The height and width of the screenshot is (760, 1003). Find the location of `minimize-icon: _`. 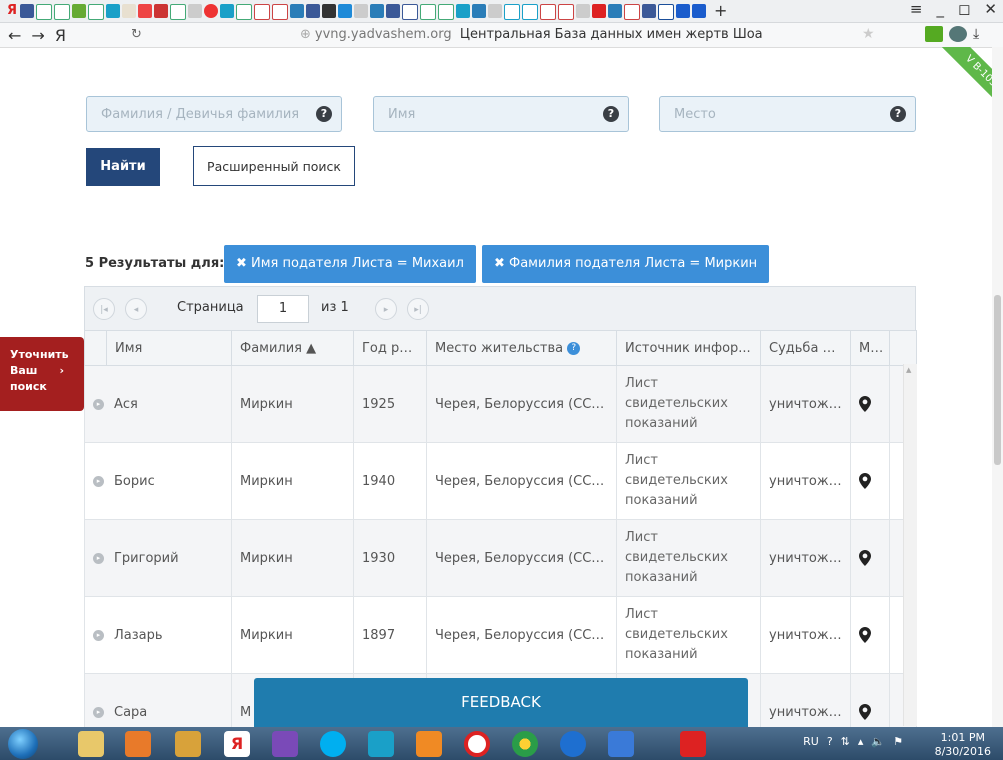

minimize-icon: _ is located at coordinates (940, 9).